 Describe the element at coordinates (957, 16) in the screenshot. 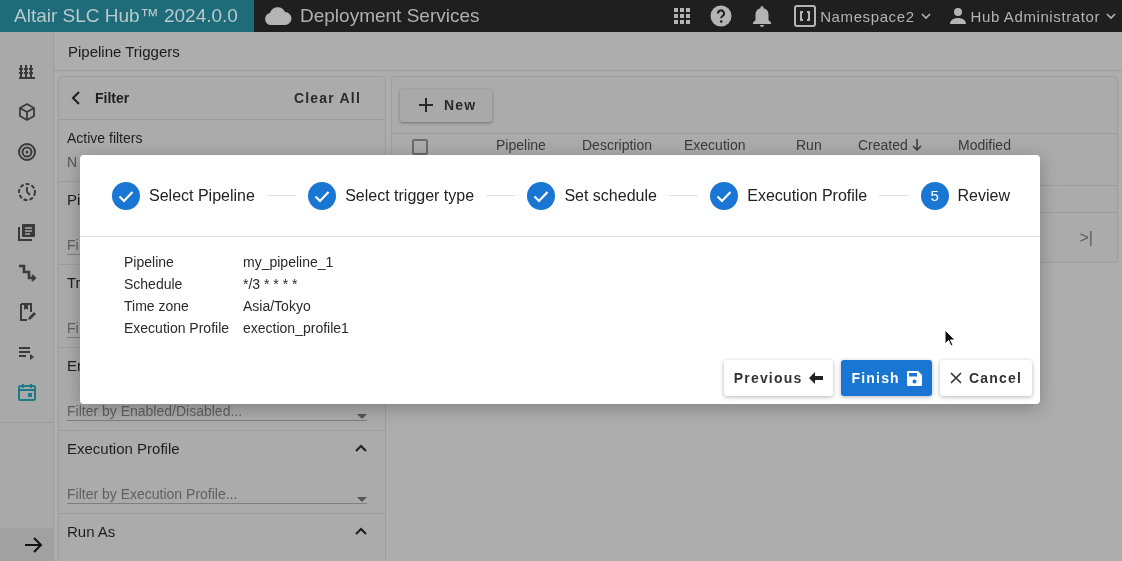

I see `person-icon` at that location.